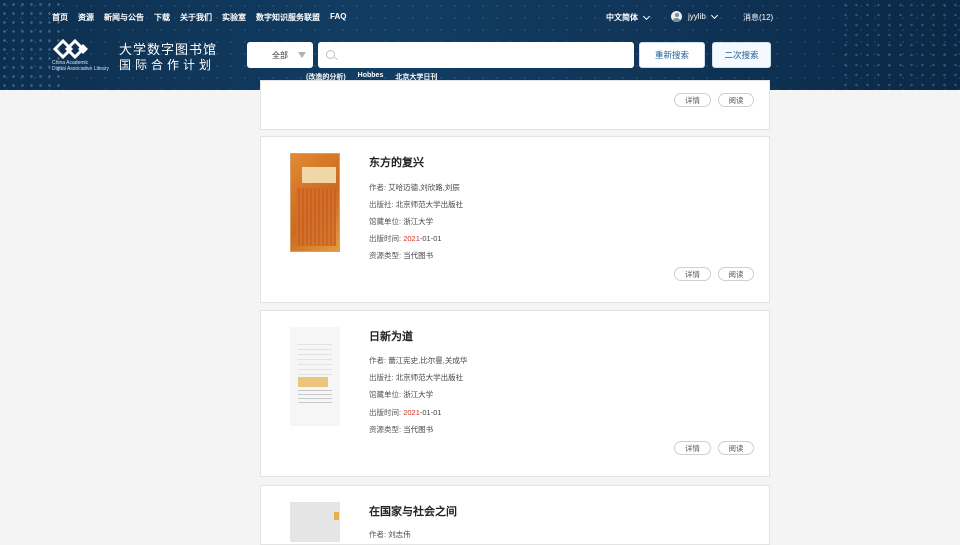 The image size is (960, 545). Describe the element at coordinates (330, 54) in the screenshot. I see `search-icon` at that location.